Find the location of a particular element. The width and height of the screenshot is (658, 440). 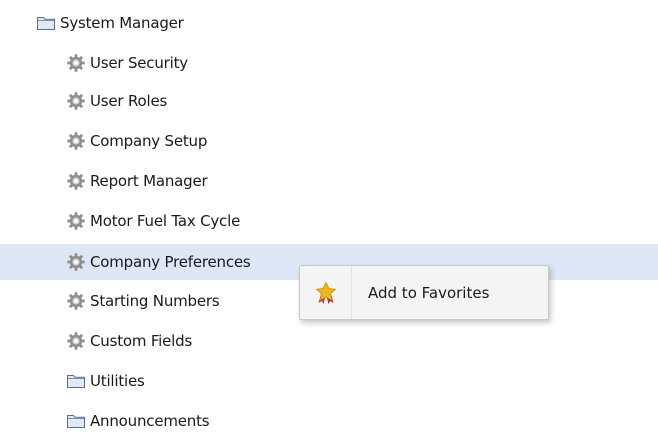

tree-item-report-manager: Report Manager is located at coordinates (329, 181).